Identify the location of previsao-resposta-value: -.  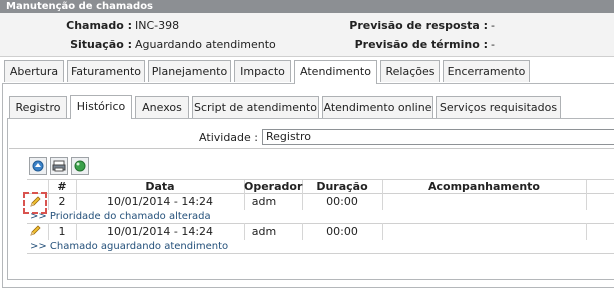
(493, 25).